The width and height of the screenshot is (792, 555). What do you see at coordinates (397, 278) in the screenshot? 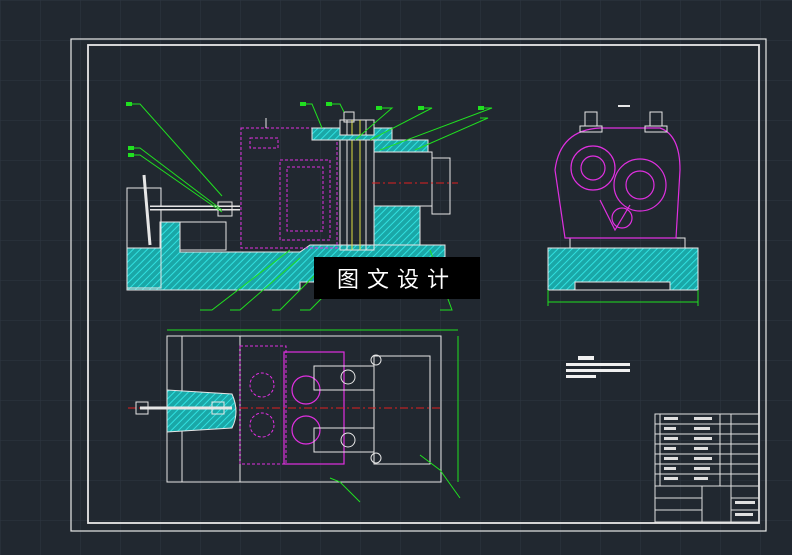
I see `watermark-label: 图文设计` at bounding box center [397, 278].